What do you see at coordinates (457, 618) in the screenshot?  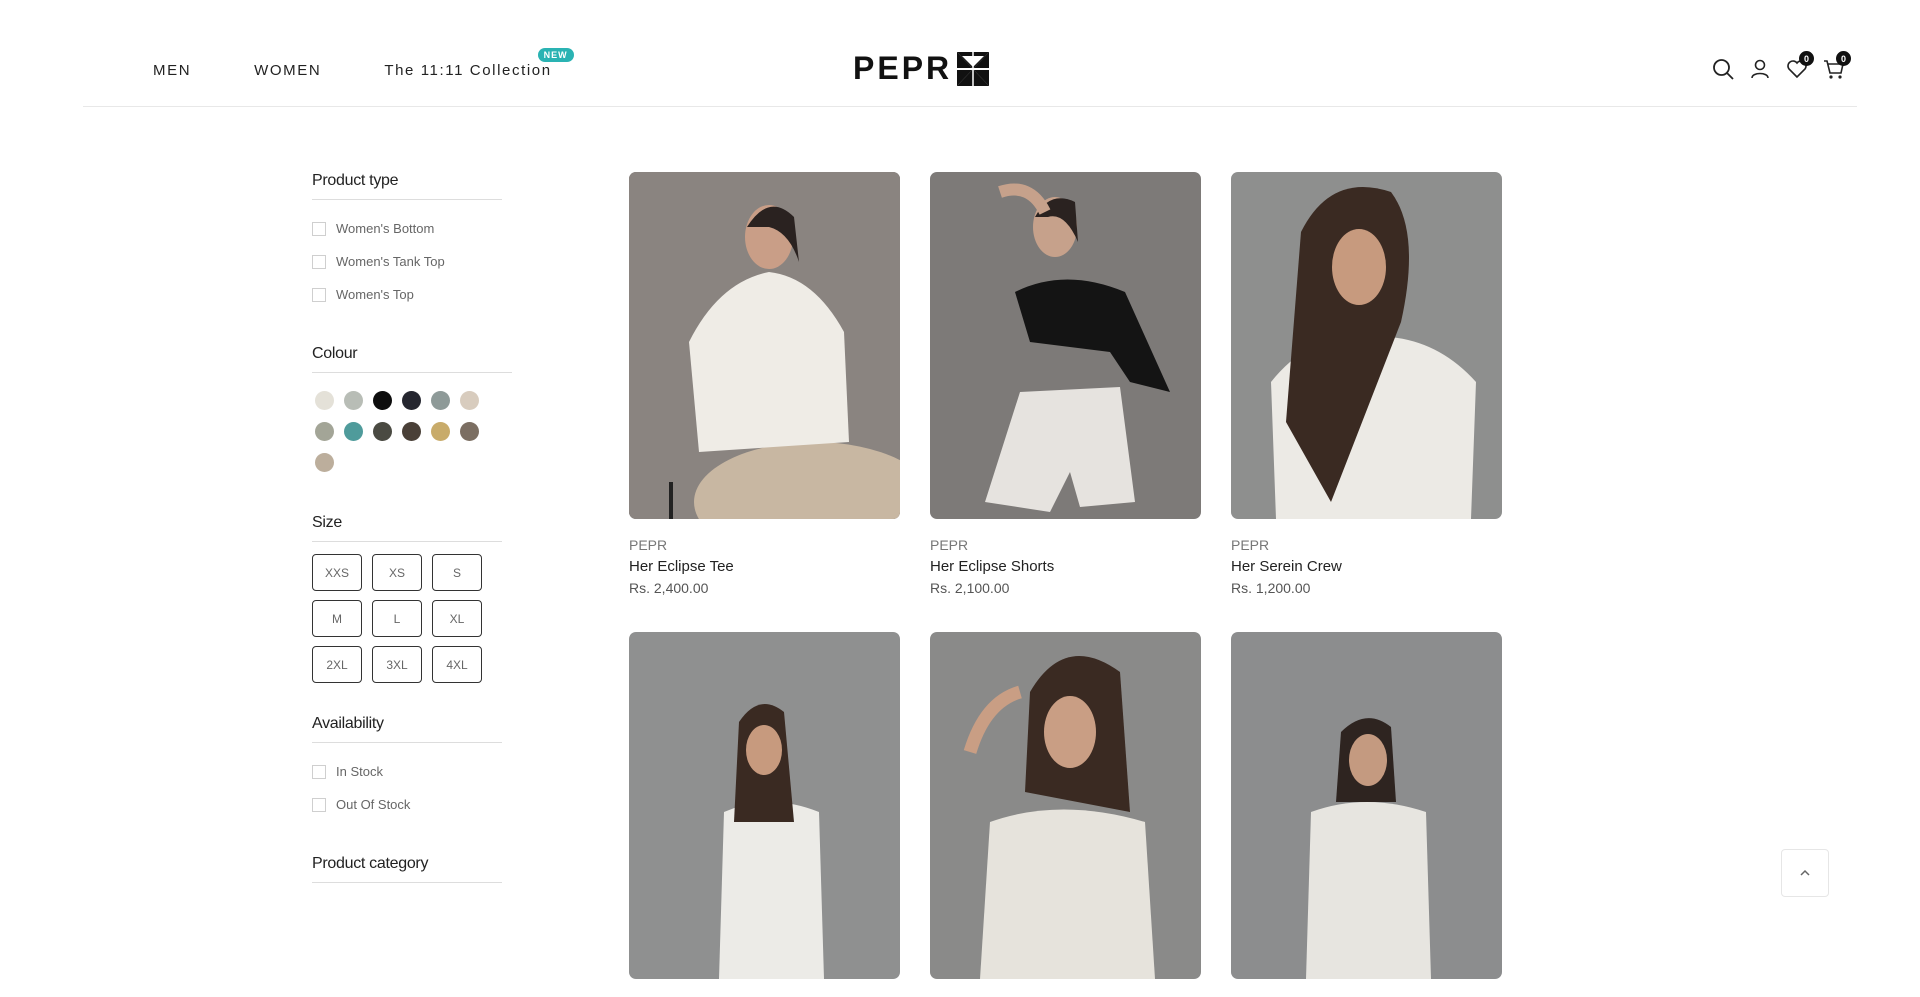 I see `size-option: XL` at bounding box center [457, 618].